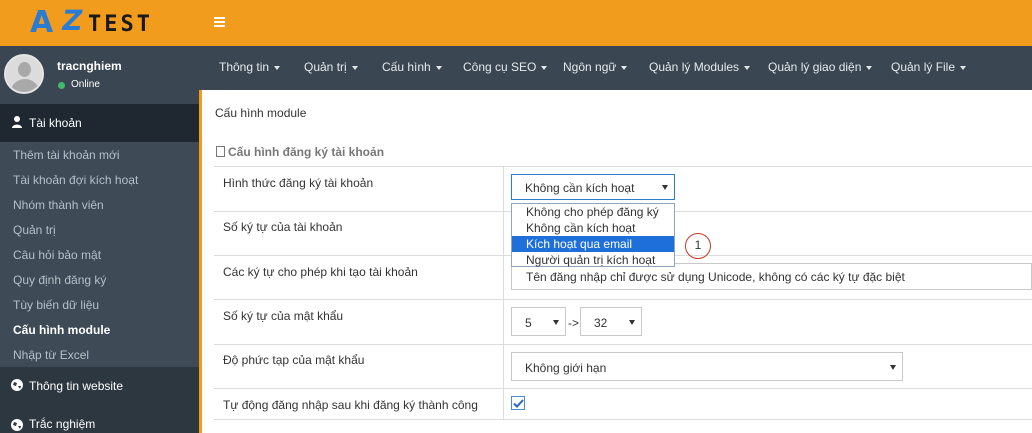 This screenshot has width=1032, height=433. What do you see at coordinates (611, 321) in the screenshot?
I see `password-max-select: 32` at bounding box center [611, 321].